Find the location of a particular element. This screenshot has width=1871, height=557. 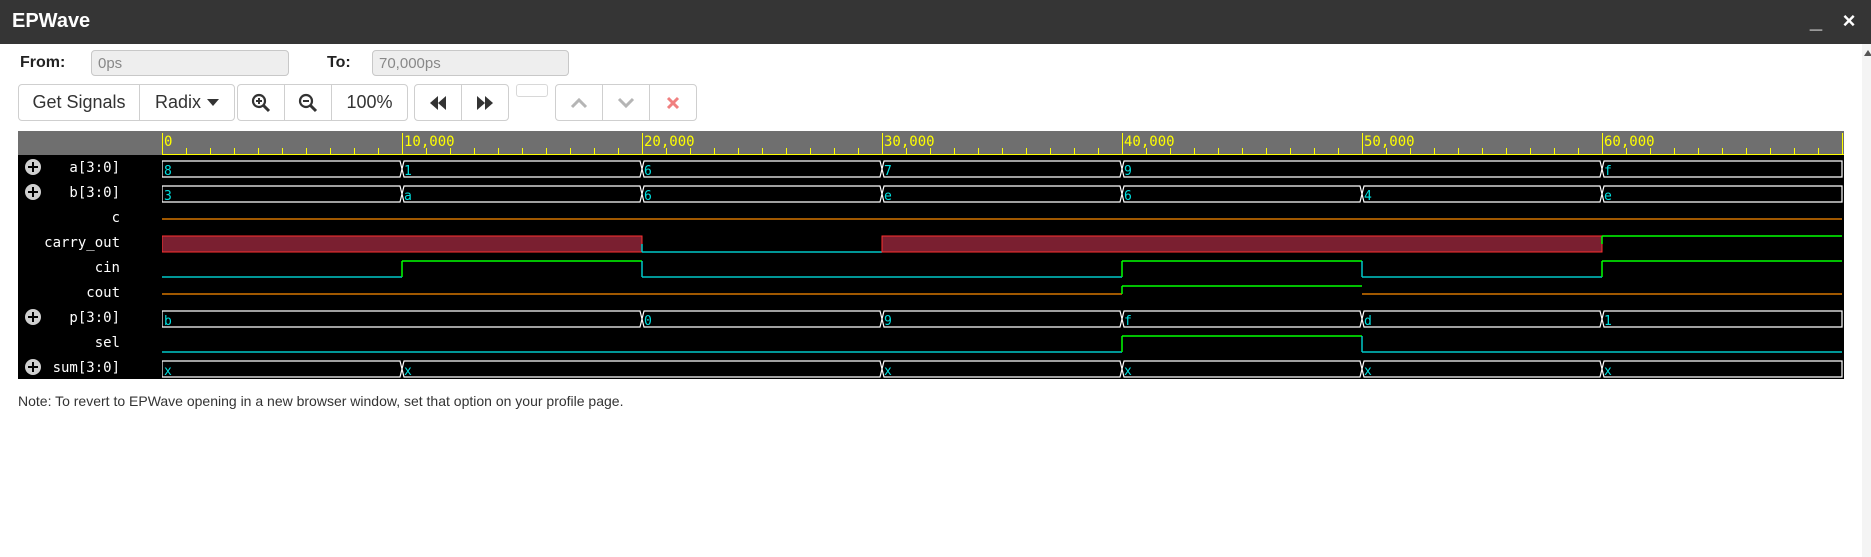

fast-forward-icon is located at coordinates (485, 102).